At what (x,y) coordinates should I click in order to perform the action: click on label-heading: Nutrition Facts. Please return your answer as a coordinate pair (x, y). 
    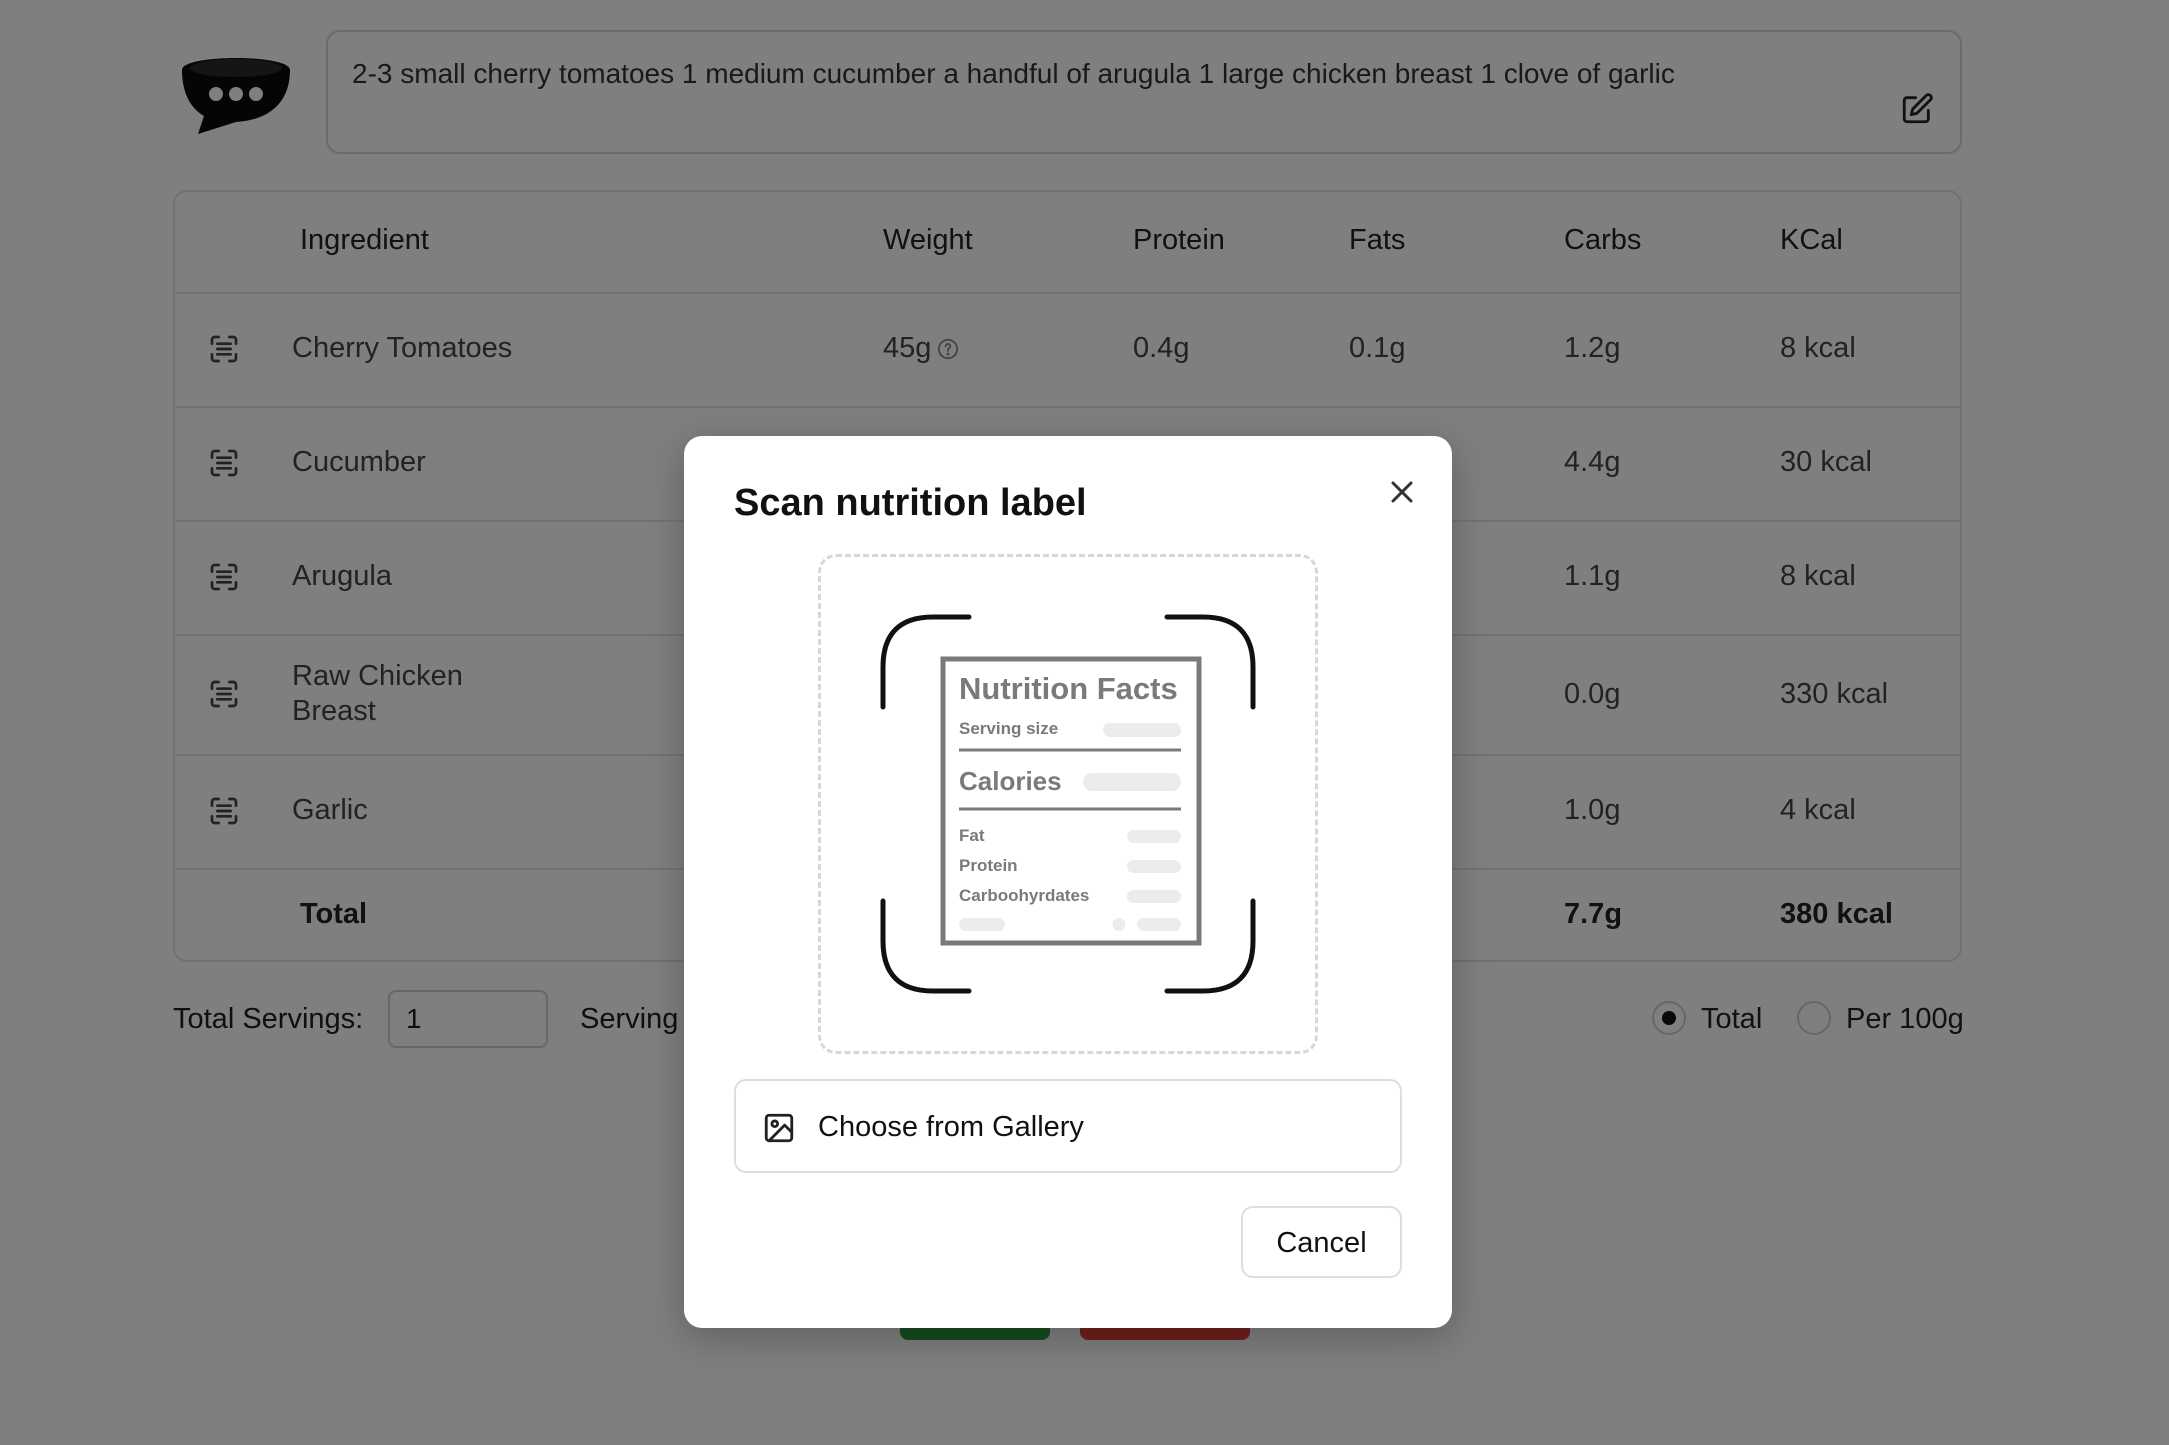
    Looking at the image, I should click on (1068, 688).